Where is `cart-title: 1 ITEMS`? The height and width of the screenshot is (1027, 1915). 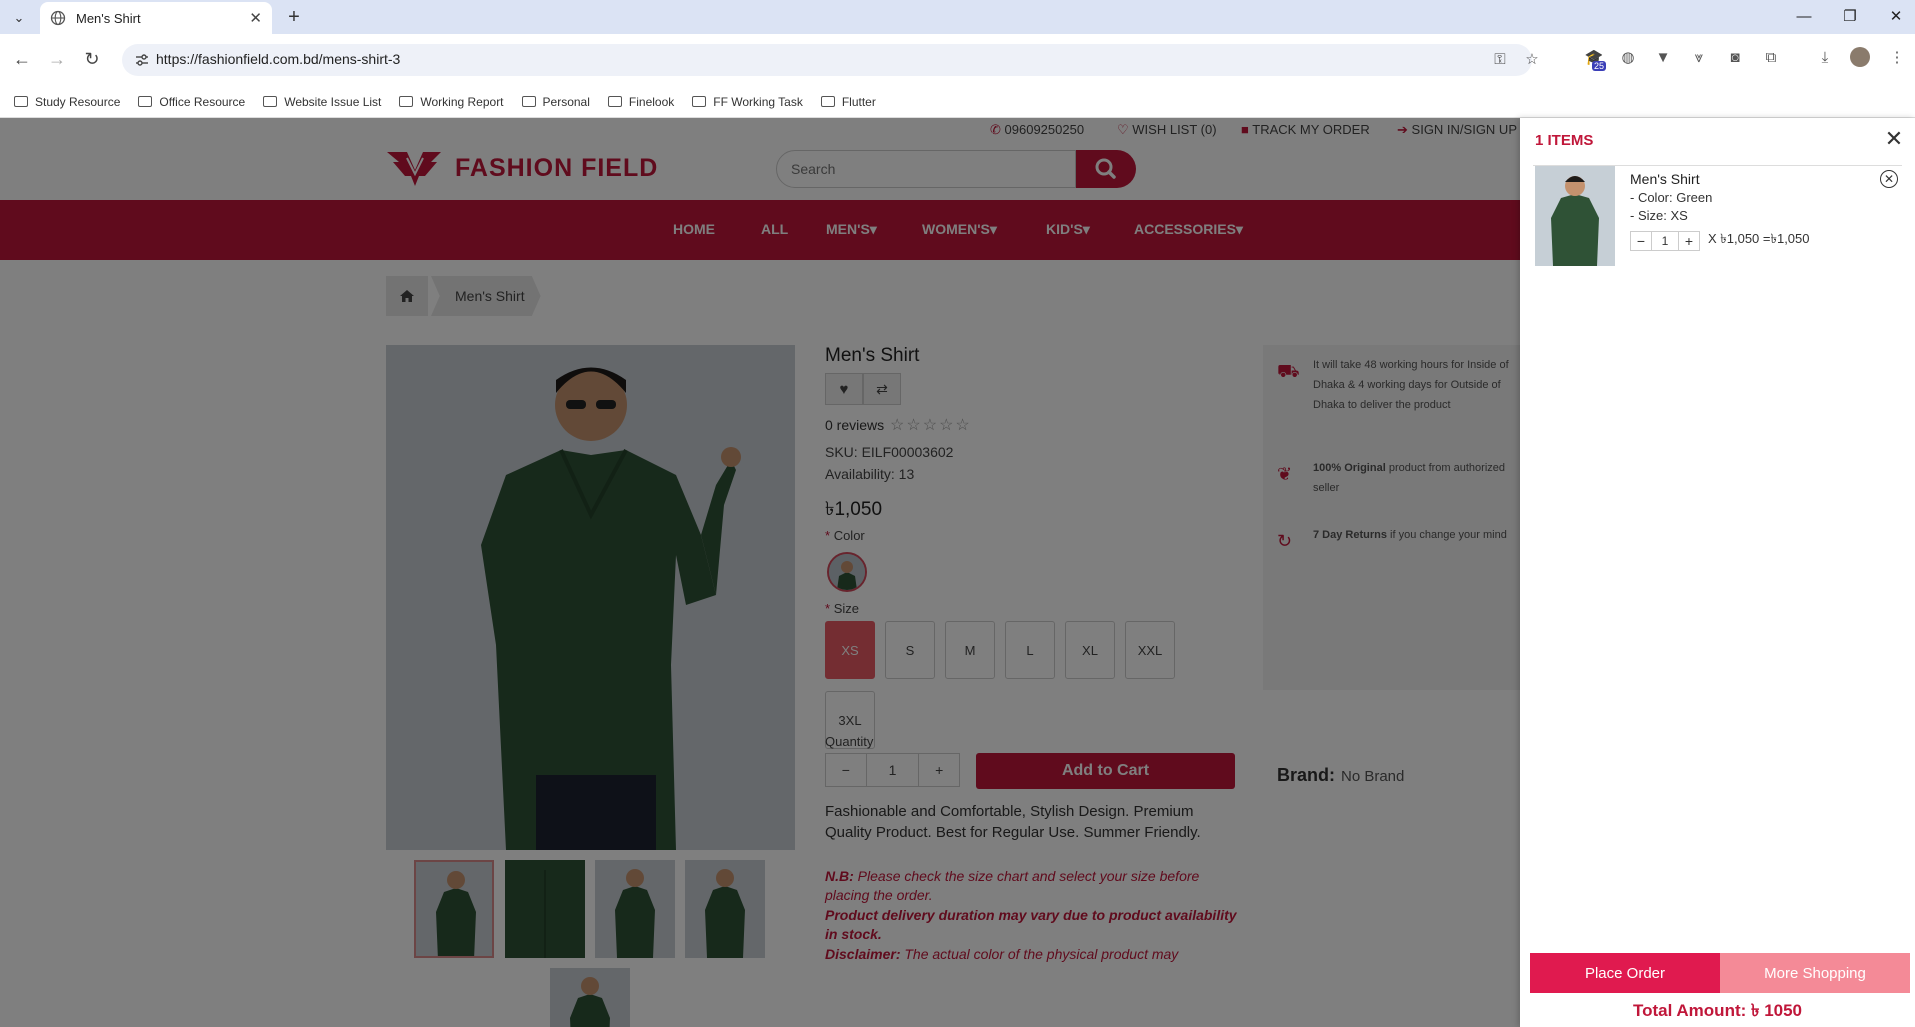 cart-title: 1 ITEMS is located at coordinates (1564, 140).